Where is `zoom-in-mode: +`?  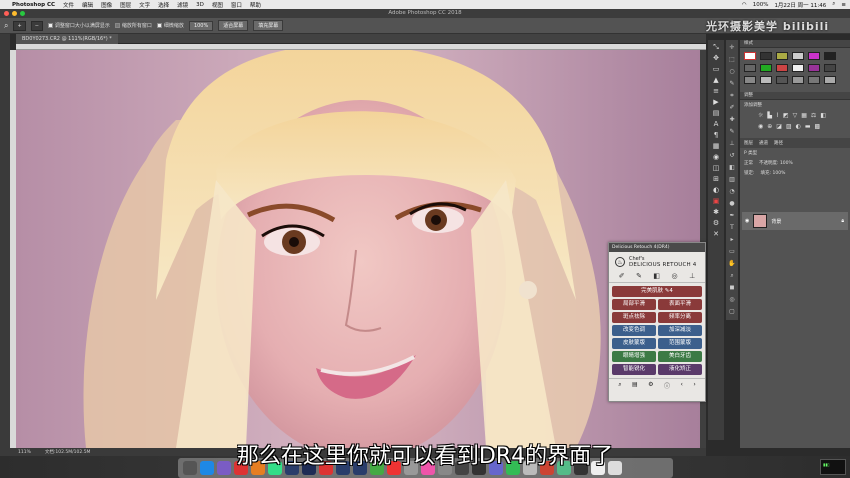
zoom-in-mode: + is located at coordinates (19, 25).